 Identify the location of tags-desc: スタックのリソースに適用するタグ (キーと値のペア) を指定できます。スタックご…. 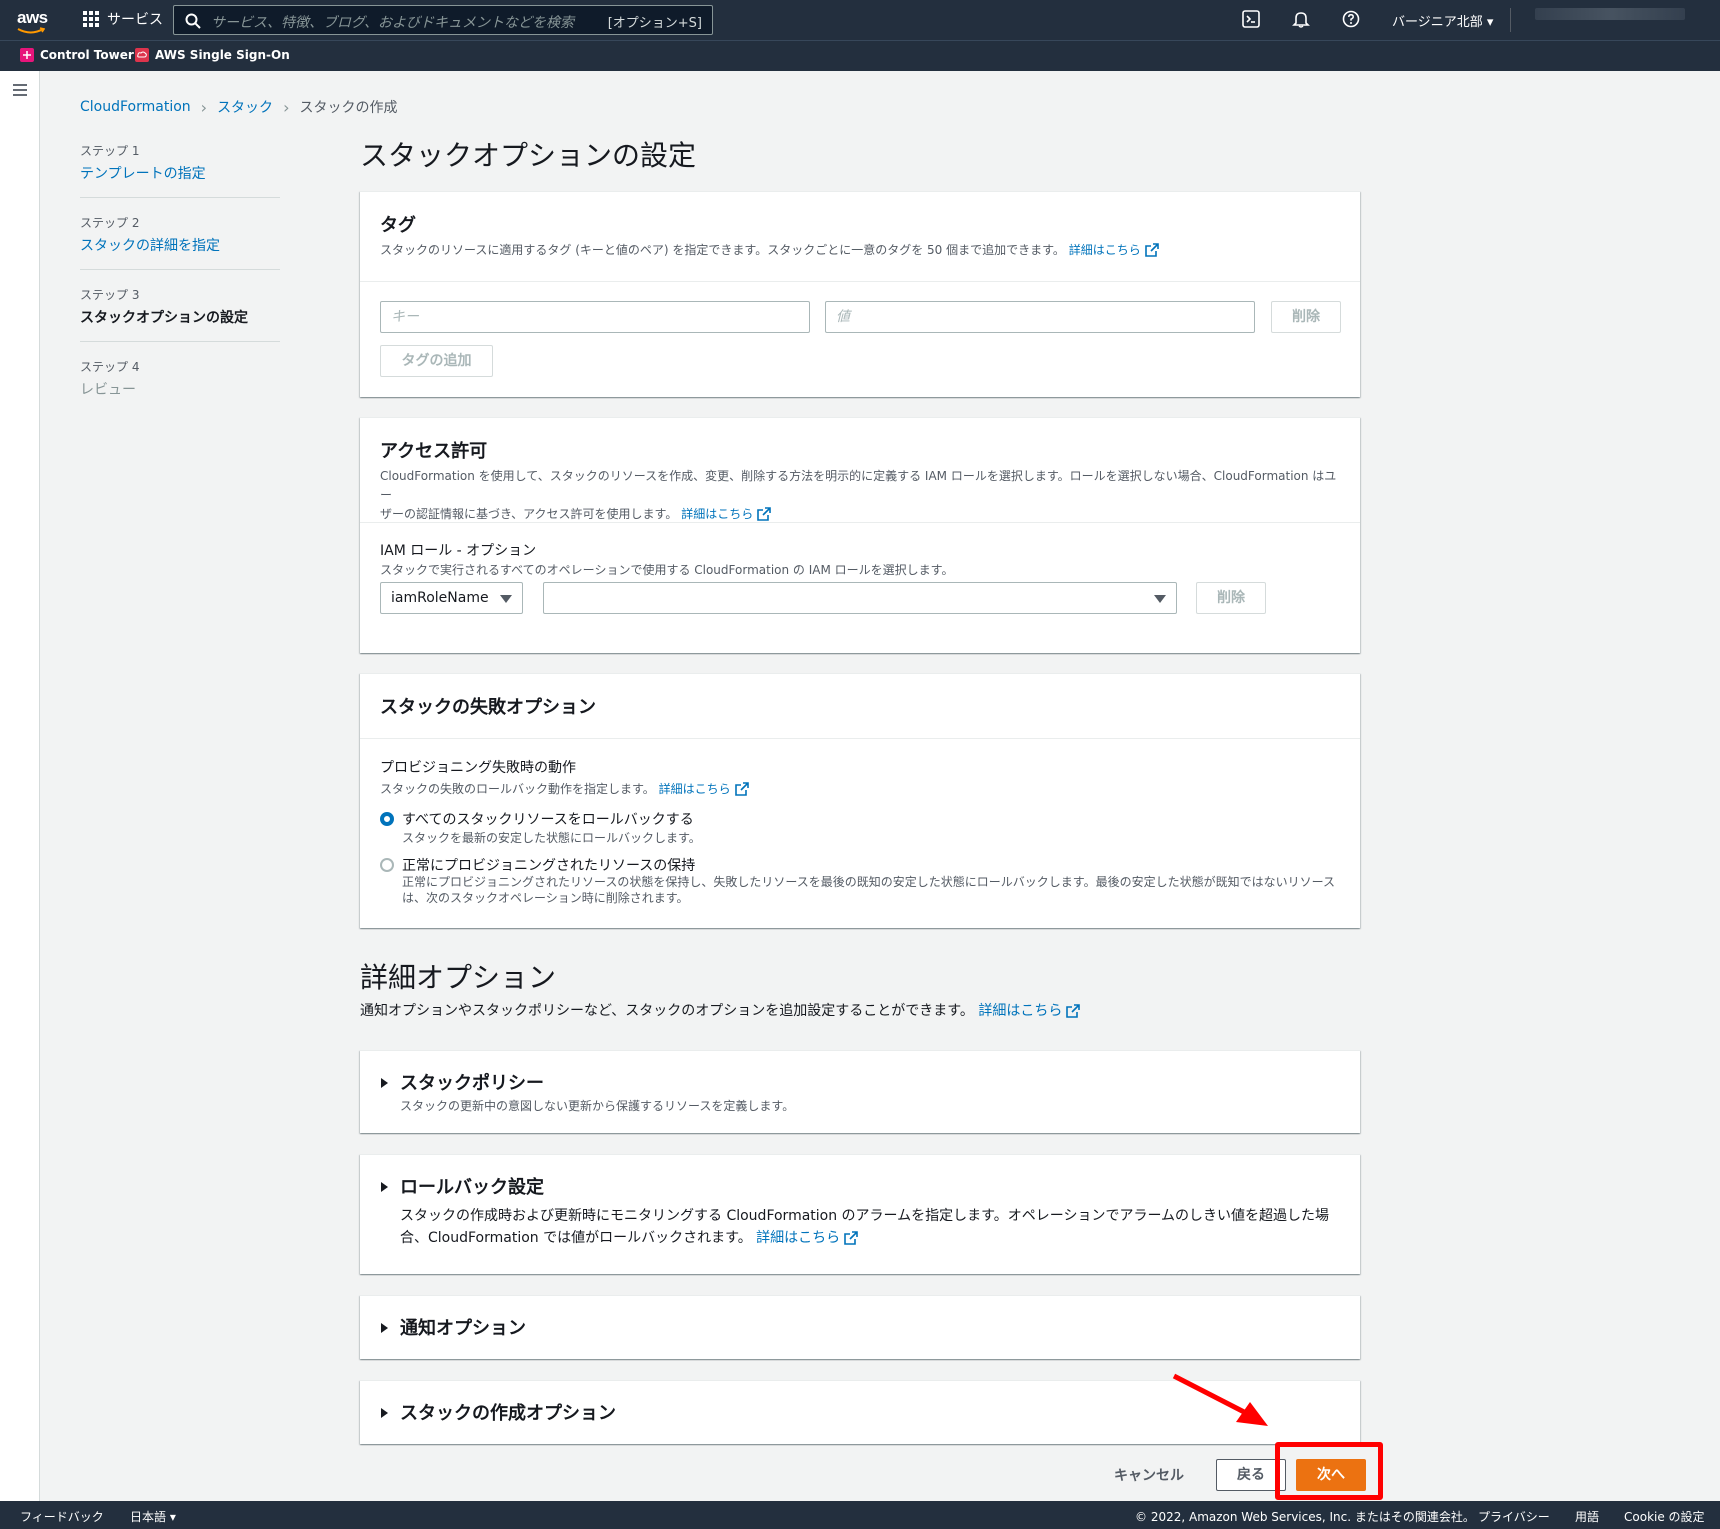
(860, 250).